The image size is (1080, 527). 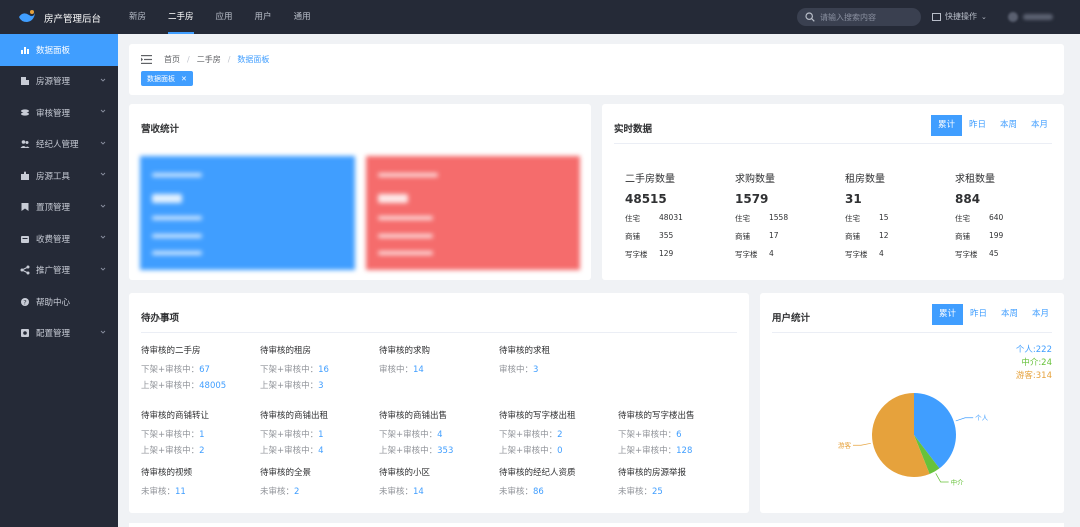 I want to click on todo-item-line-label: 未审核：, so click(x=277, y=492).